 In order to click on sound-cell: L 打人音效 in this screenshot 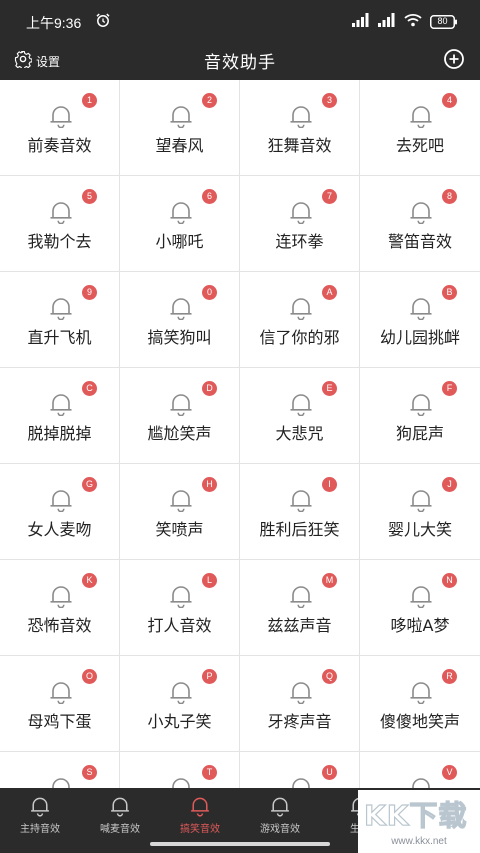, I will do `click(180, 608)`.